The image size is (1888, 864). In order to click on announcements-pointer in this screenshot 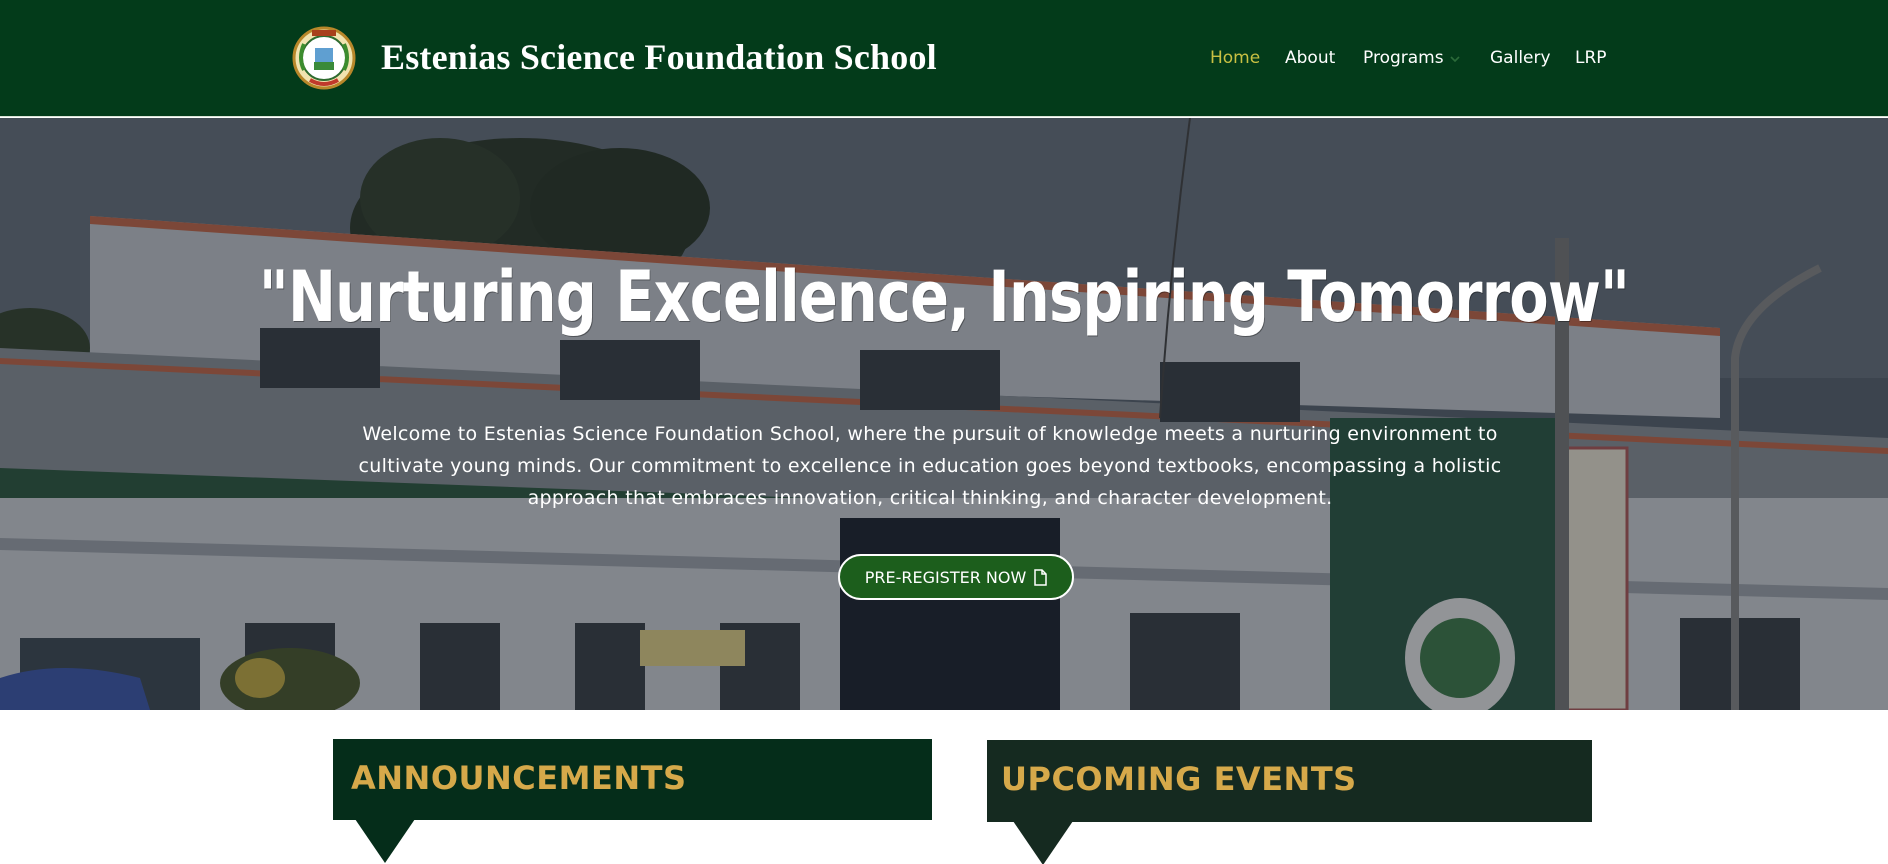, I will do `click(385, 841)`.